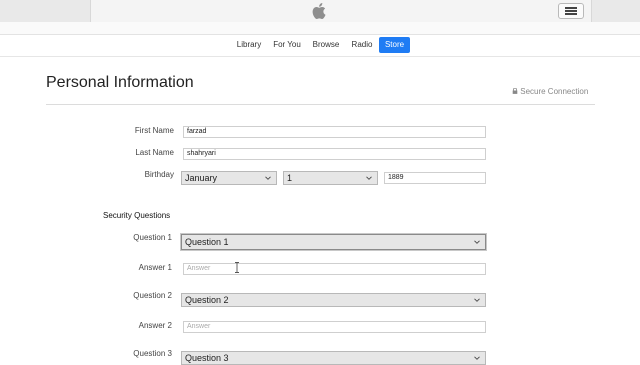 This screenshot has width=640, height=365. I want to click on first-name-label: First Name, so click(154, 130).